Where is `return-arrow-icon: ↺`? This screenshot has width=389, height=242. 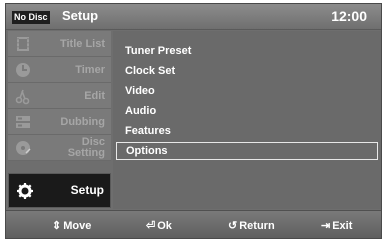
return-arrow-icon: ↺ is located at coordinates (233, 226).